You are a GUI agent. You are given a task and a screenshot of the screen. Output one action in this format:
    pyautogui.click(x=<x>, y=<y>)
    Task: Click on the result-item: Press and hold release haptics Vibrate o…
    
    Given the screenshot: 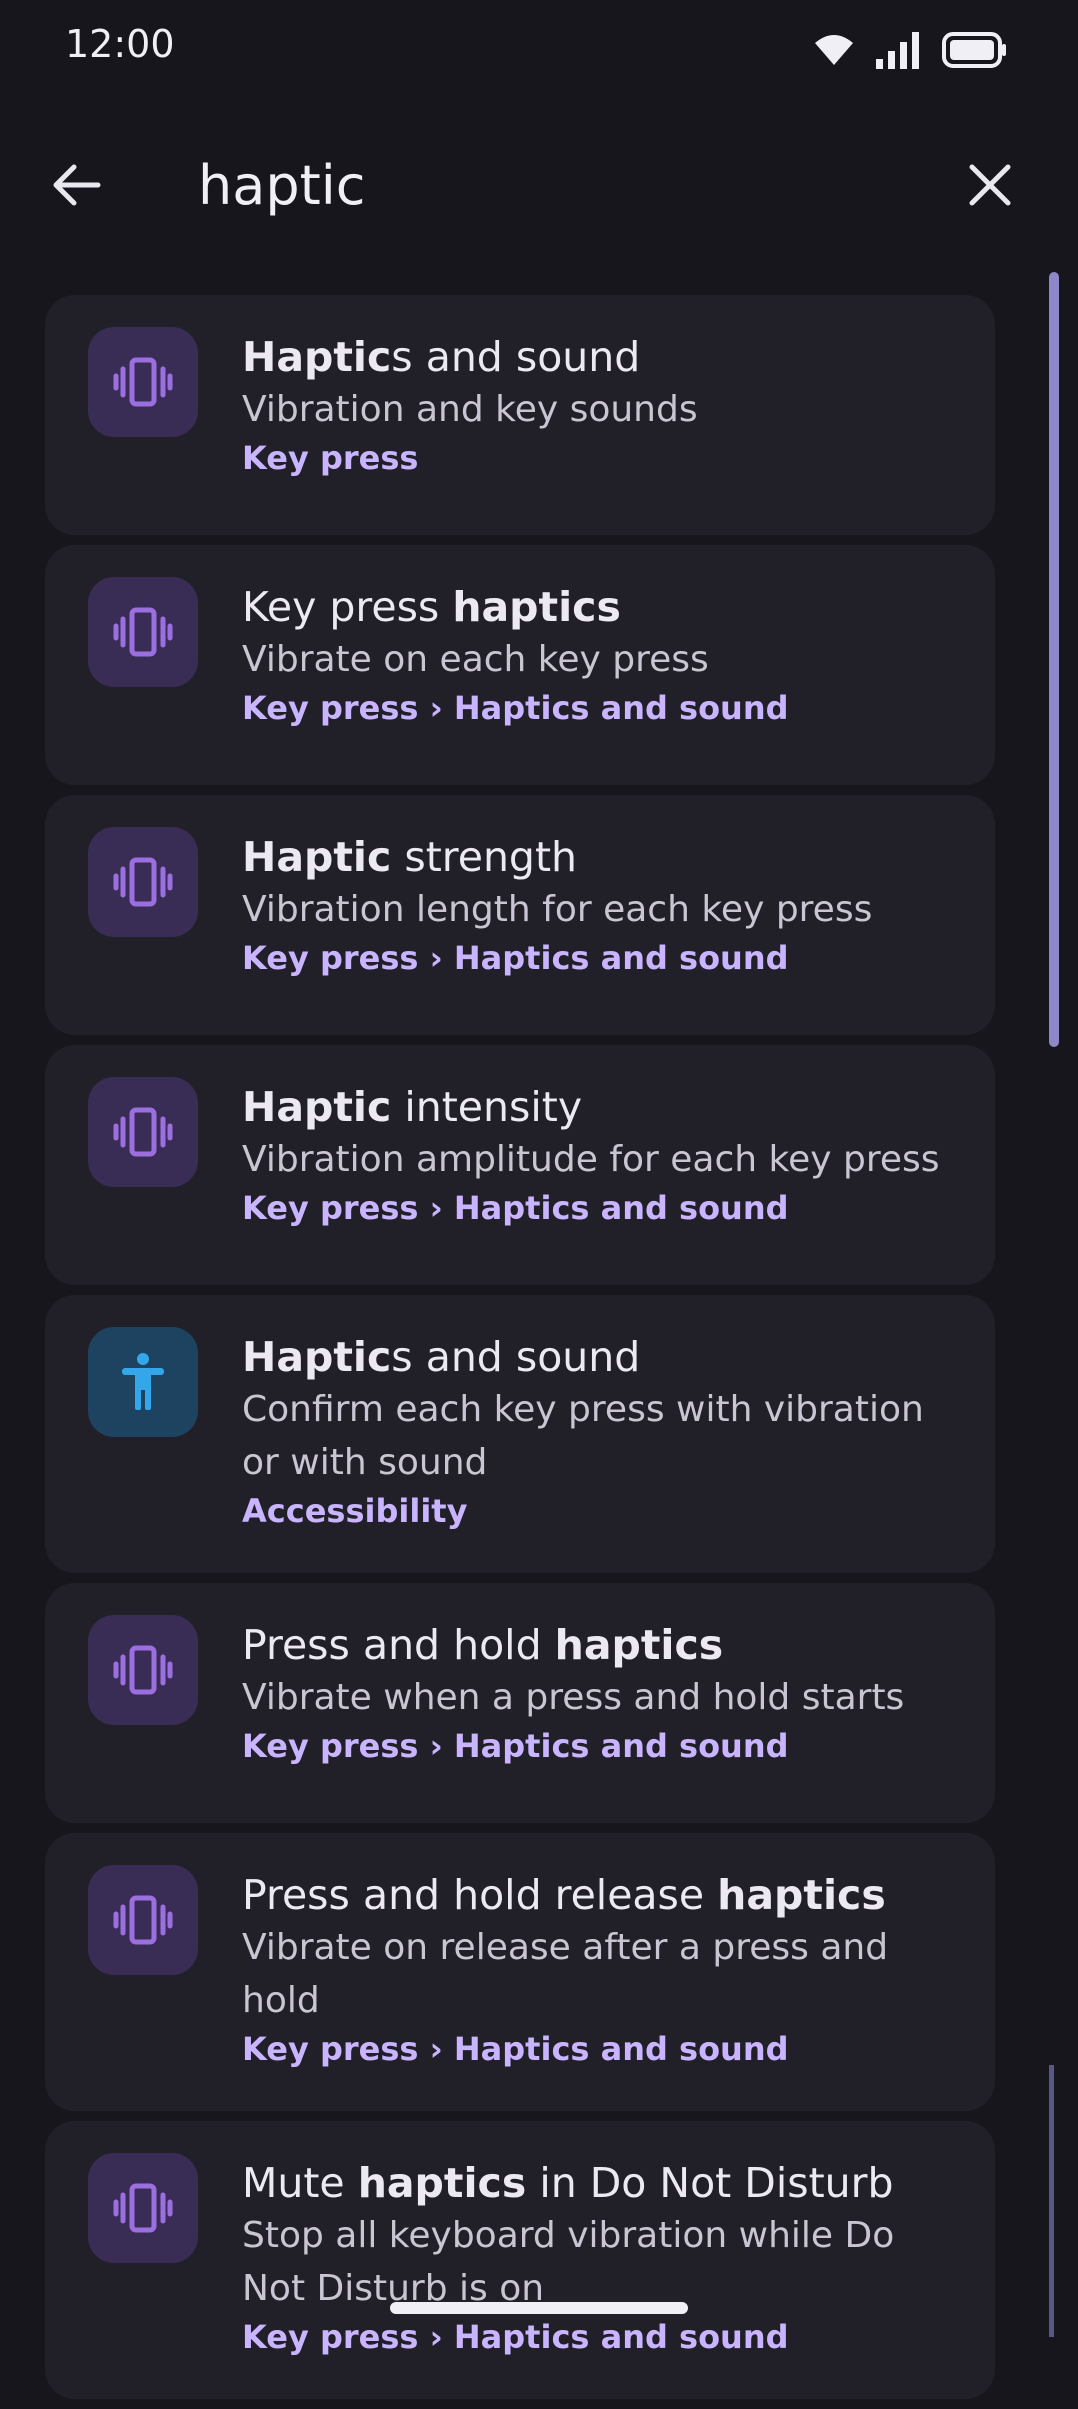 What is the action you would take?
    pyautogui.click(x=520, y=1972)
    